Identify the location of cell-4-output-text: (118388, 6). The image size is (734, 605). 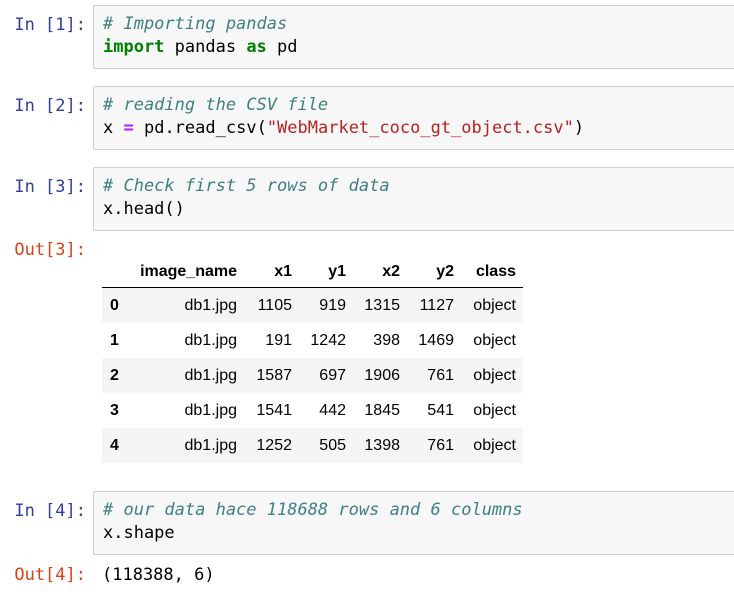
(158, 575).